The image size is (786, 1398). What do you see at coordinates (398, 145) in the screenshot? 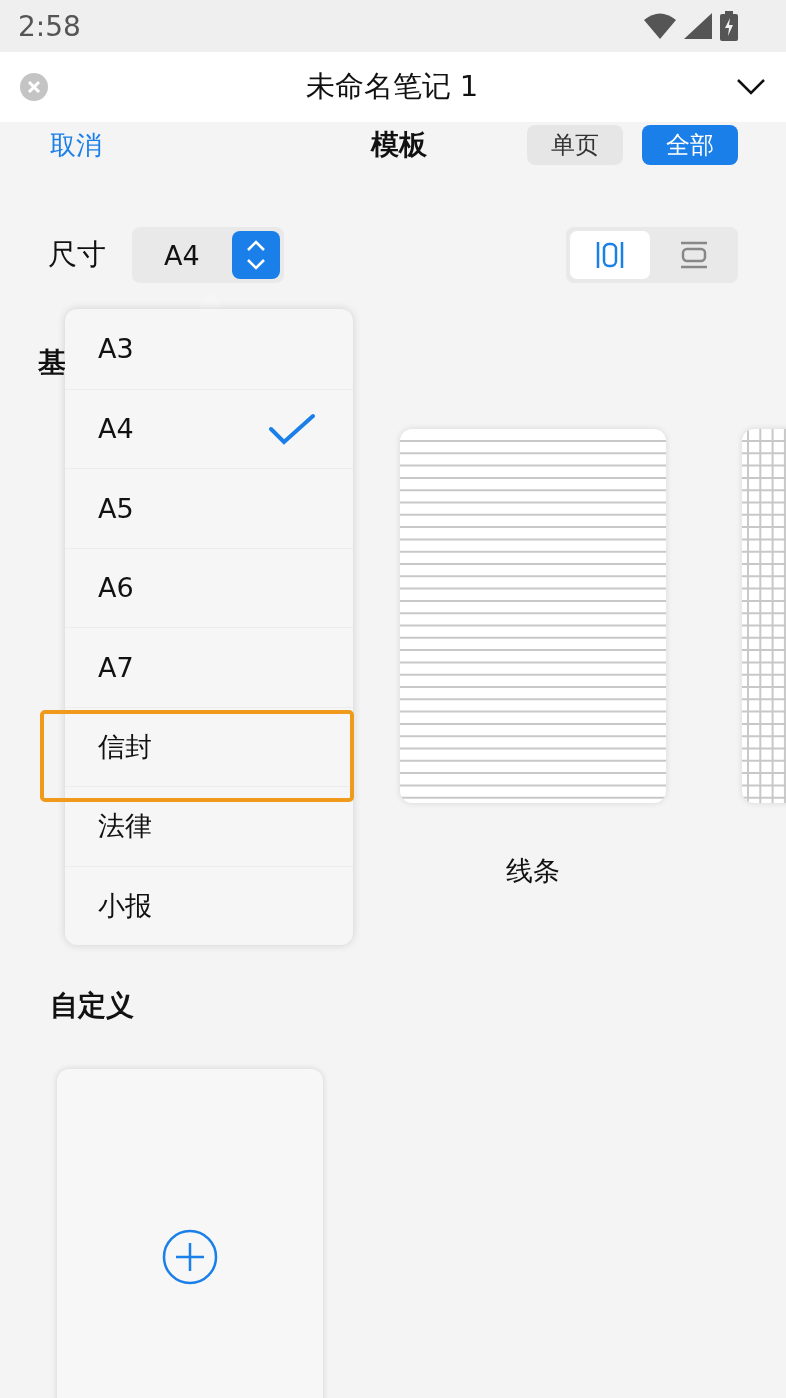
I see `sheet-title: 模板` at bounding box center [398, 145].